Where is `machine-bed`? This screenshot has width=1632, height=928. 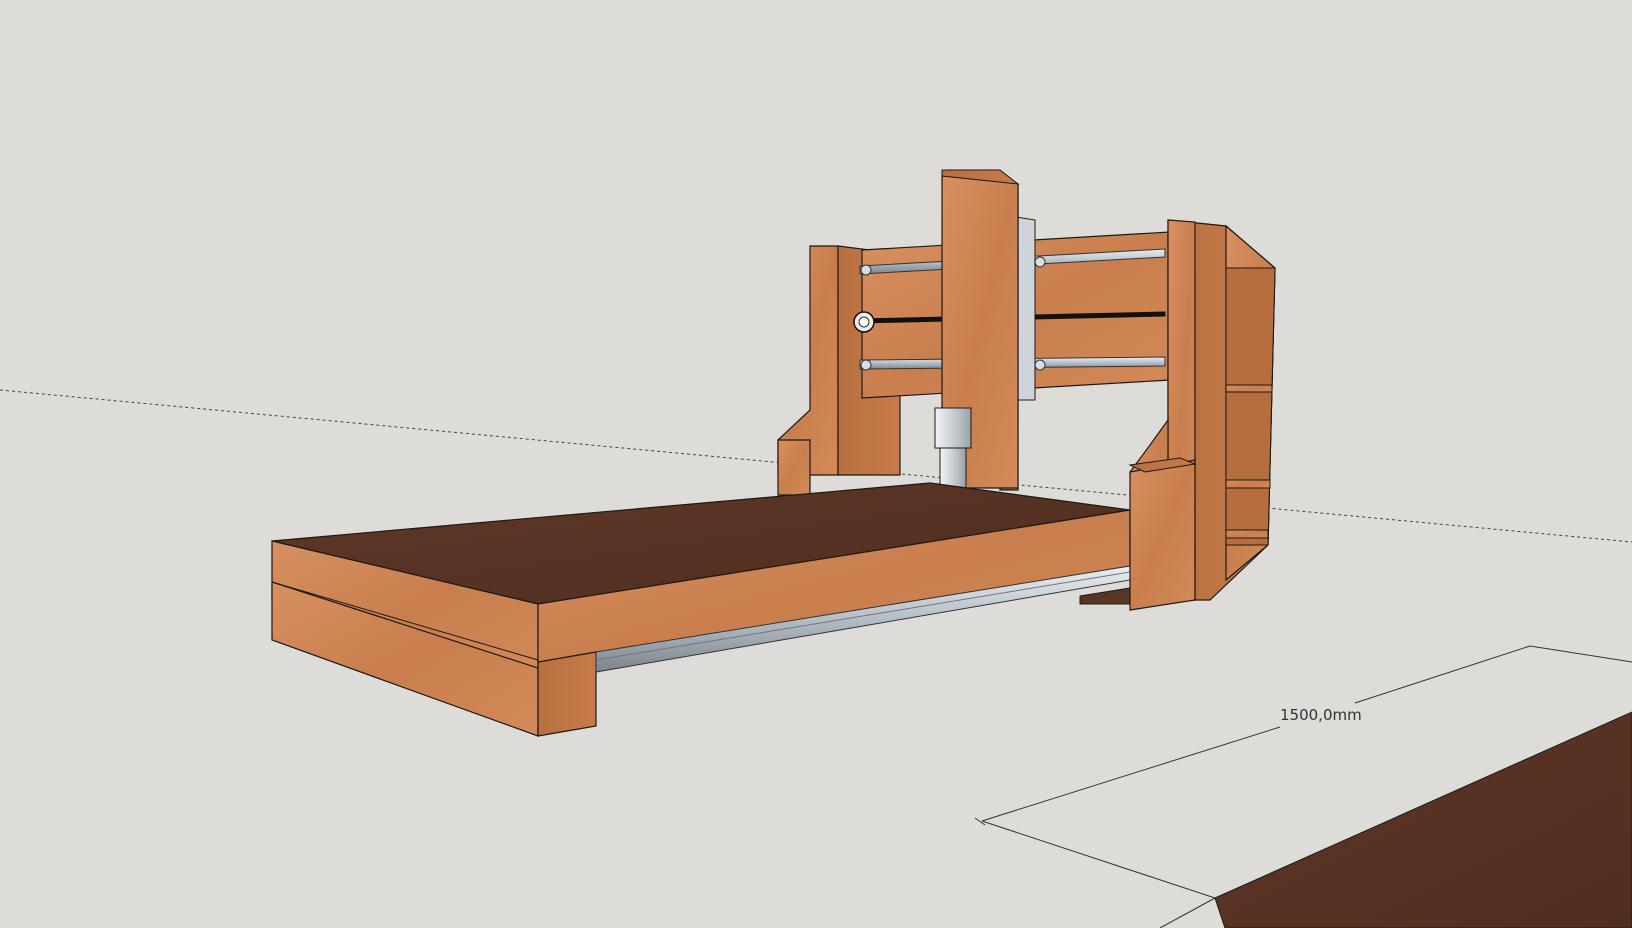 machine-bed is located at coordinates (701, 609).